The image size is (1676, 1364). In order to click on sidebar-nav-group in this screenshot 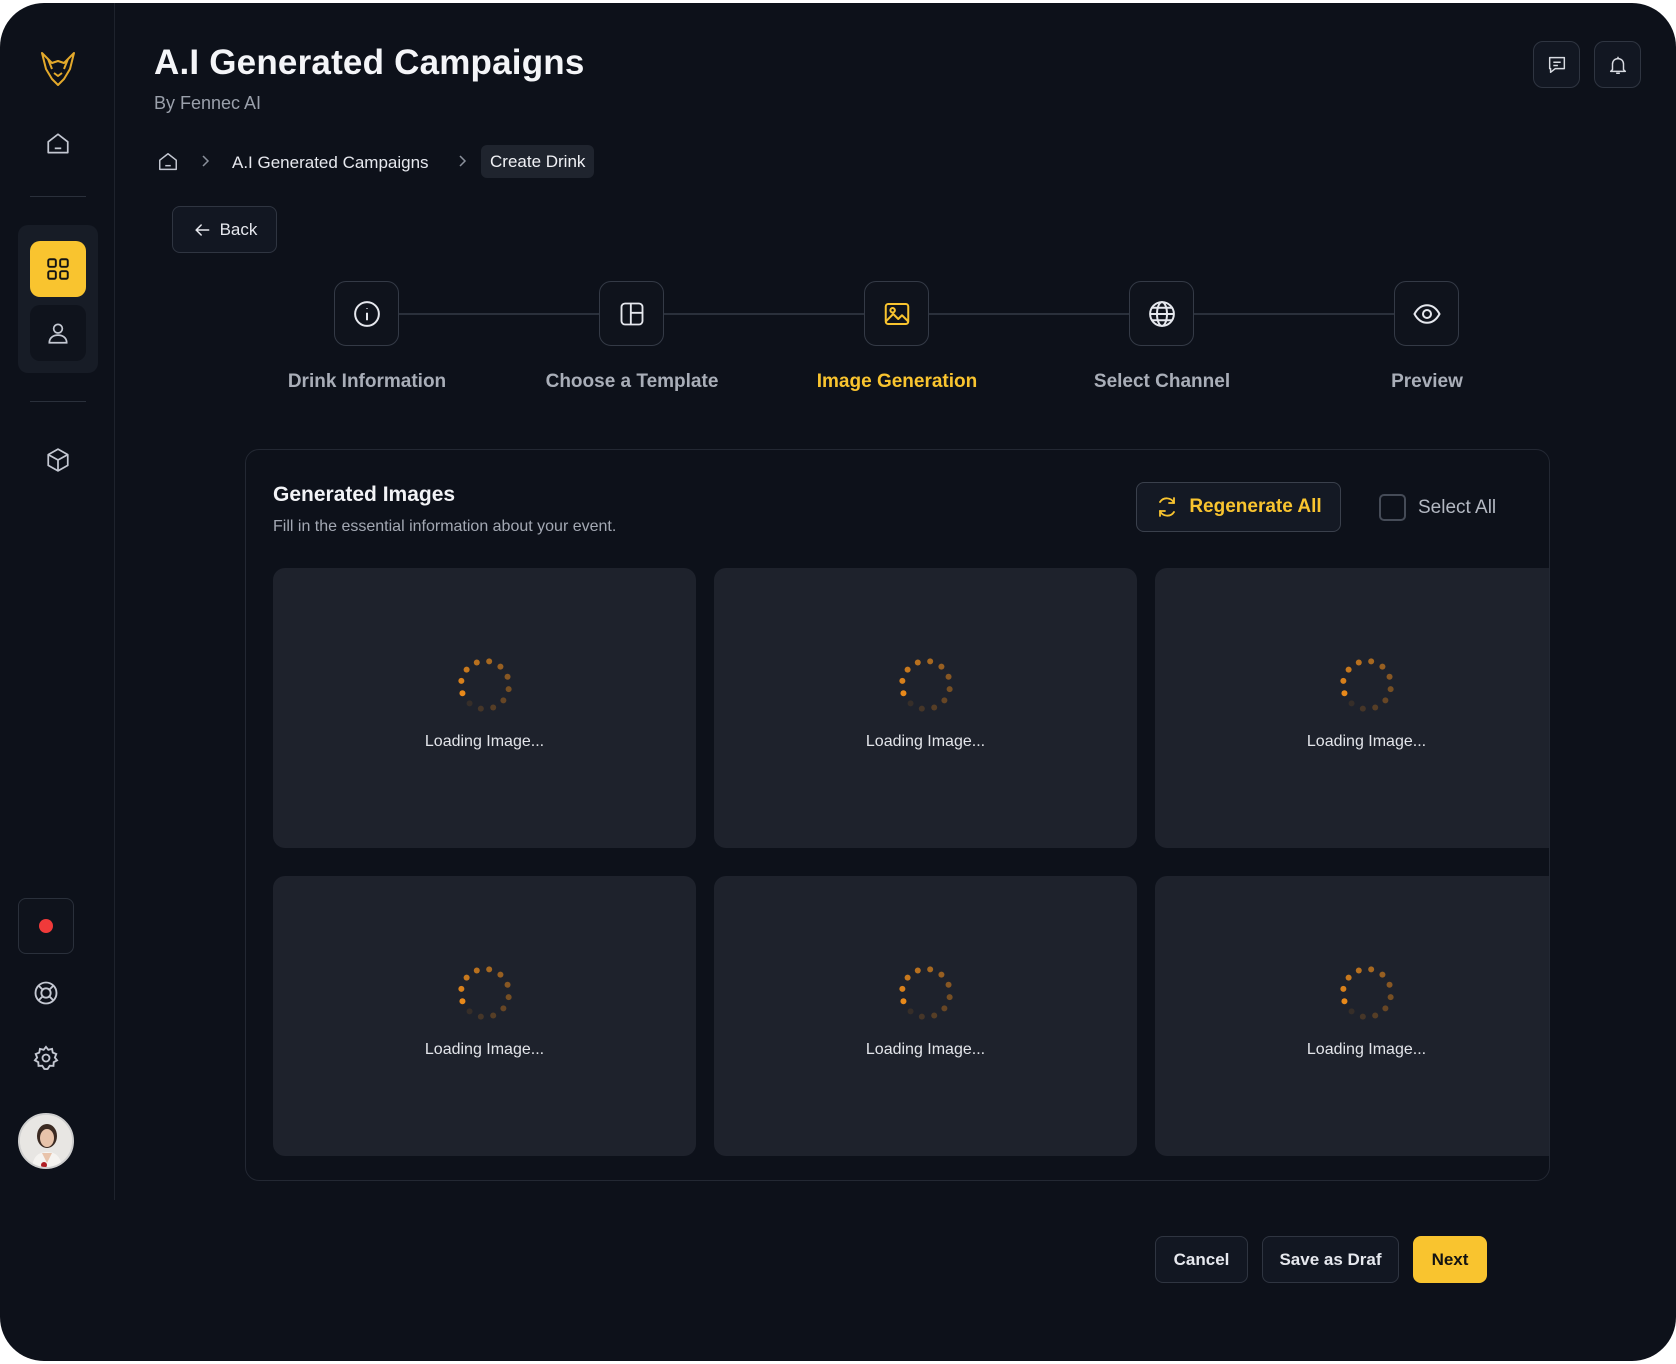, I will do `click(58, 299)`.